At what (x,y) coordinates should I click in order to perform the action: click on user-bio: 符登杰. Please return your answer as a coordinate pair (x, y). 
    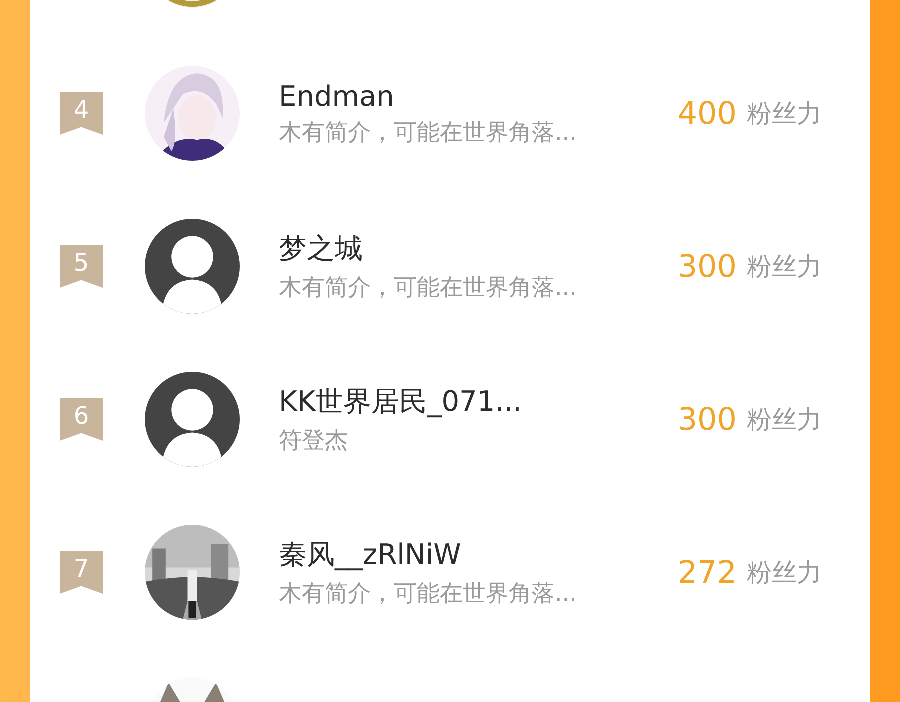
    Looking at the image, I should click on (314, 441).